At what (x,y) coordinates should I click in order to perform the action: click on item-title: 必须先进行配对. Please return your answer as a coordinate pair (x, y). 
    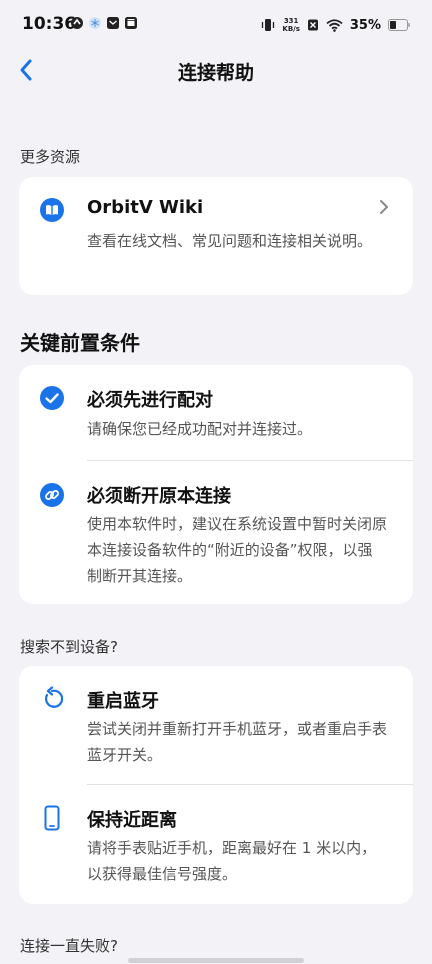
    Looking at the image, I should click on (150, 400).